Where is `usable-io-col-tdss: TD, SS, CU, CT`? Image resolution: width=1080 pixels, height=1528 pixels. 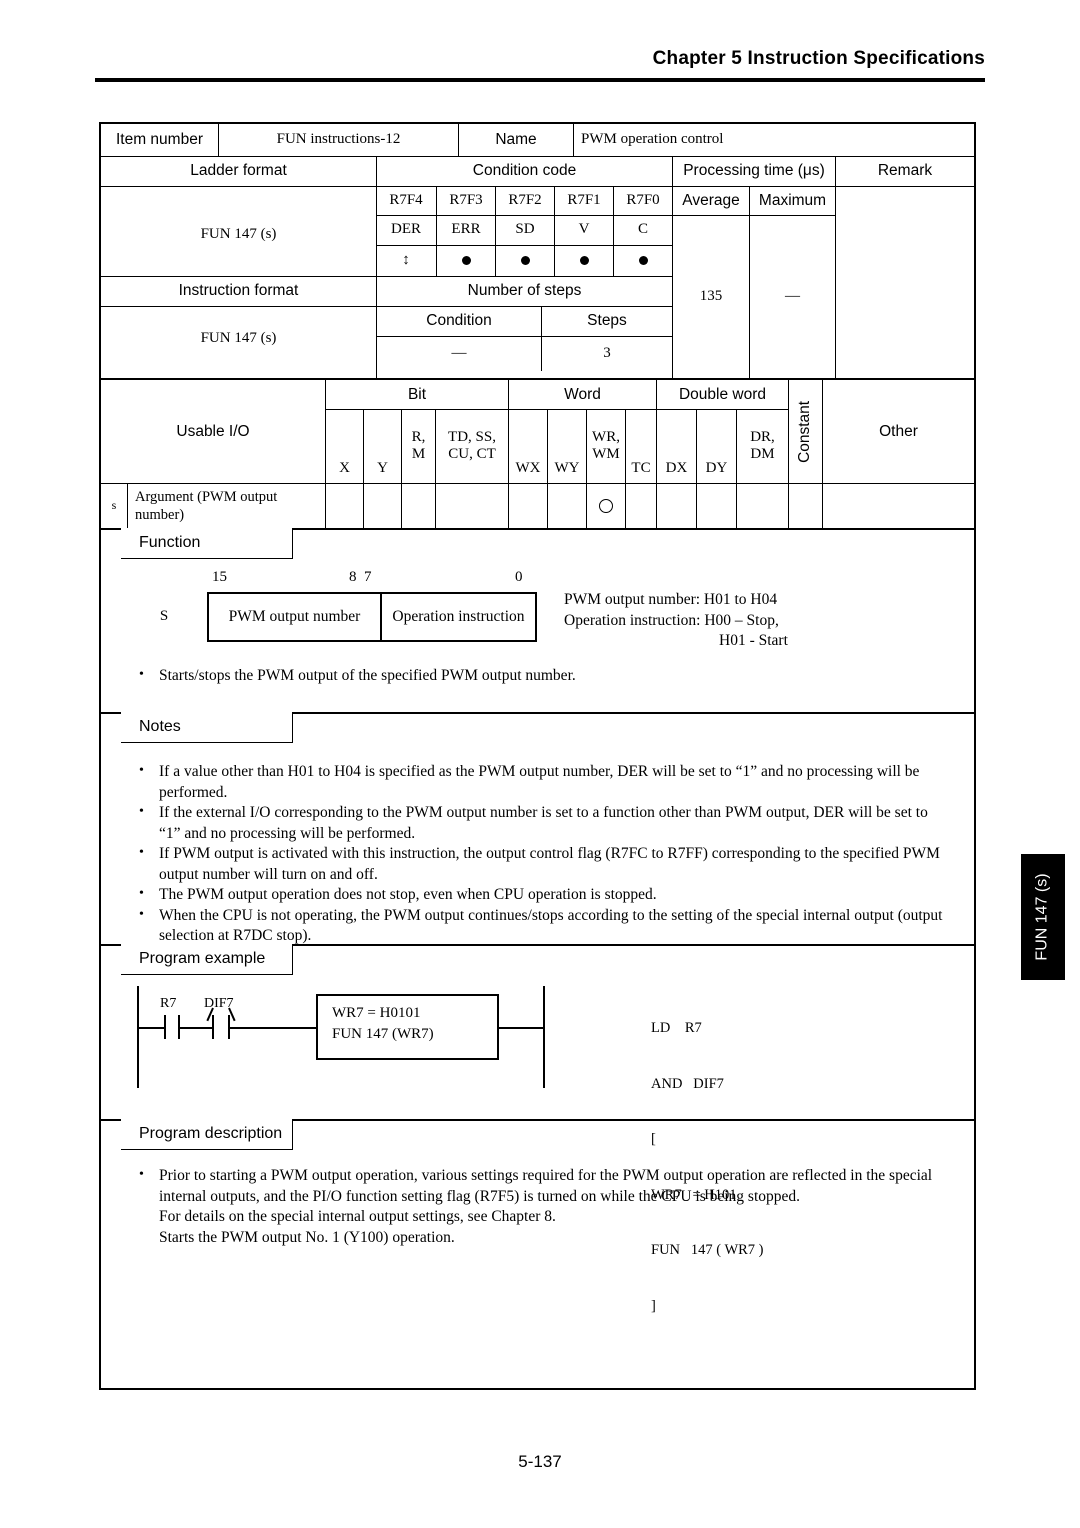
usable-io-col-tdss: TD, SS, CU, CT is located at coordinates (471, 446).